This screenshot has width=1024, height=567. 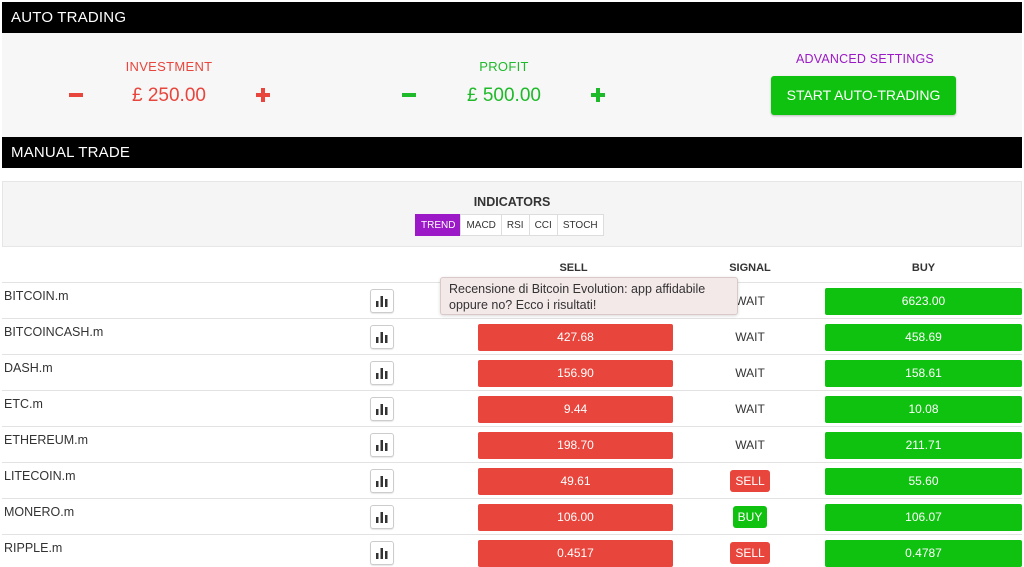 I want to click on sell-button: 427.68, so click(x=575, y=337).